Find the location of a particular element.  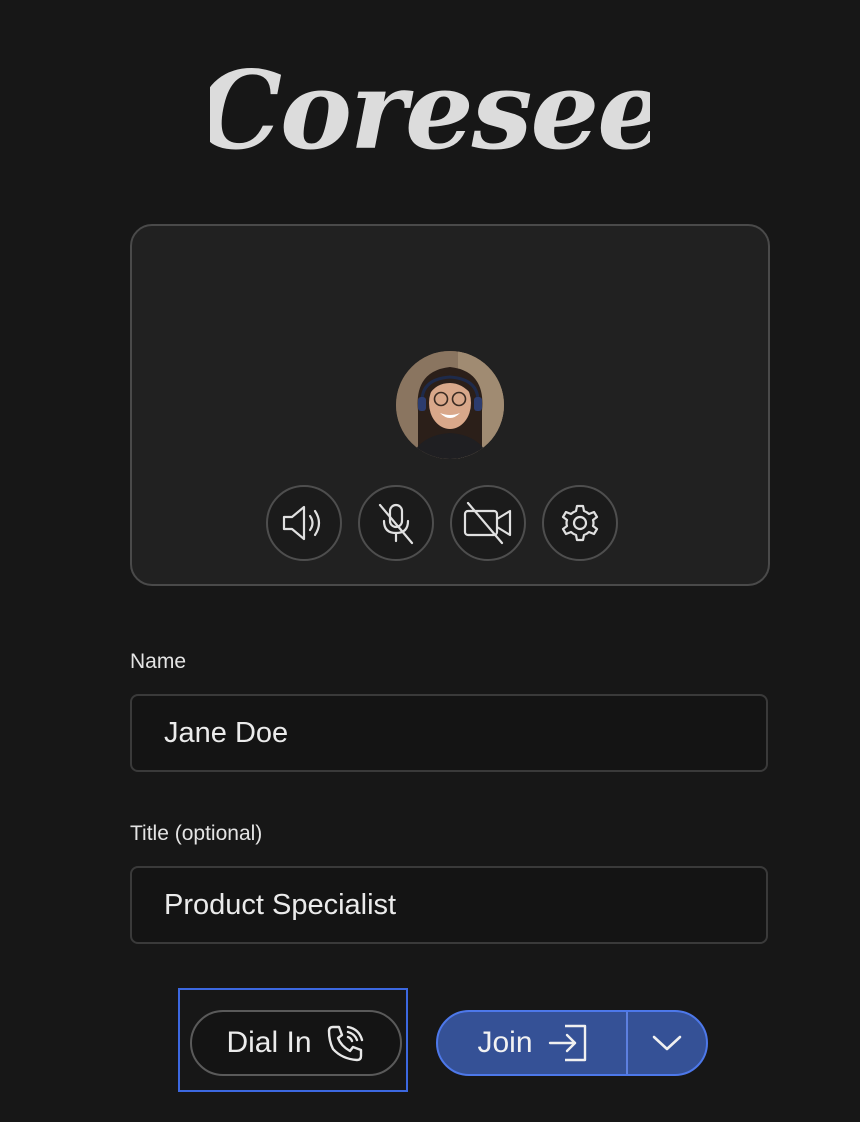

speaker-button is located at coordinates (304, 523).